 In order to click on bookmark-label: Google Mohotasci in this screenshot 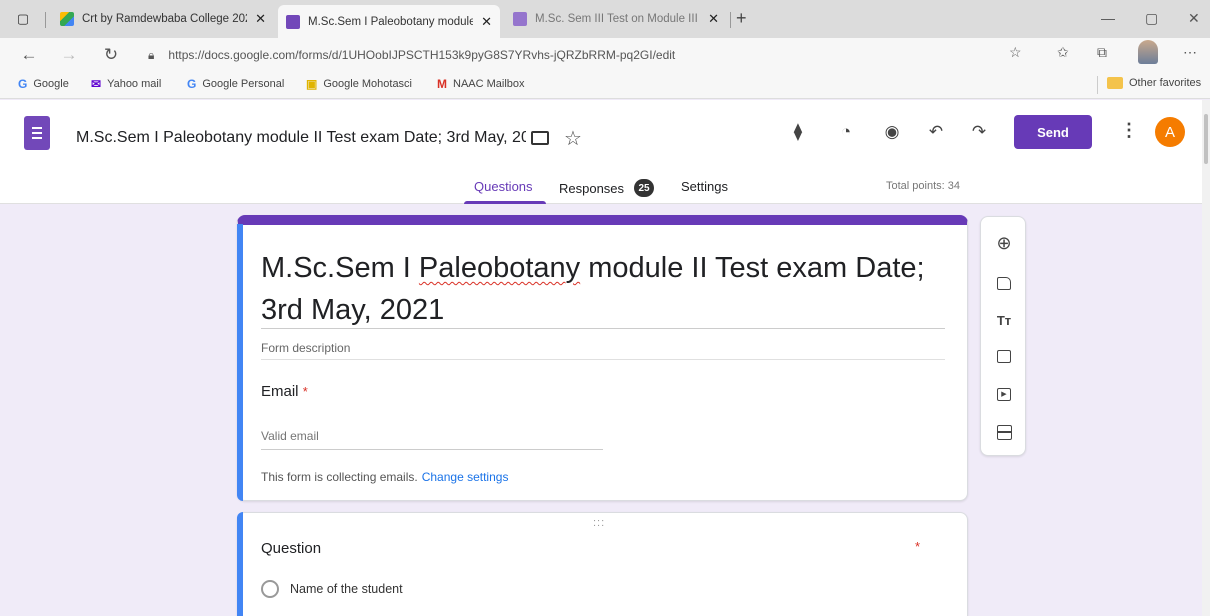, I will do `click(368, 84)`.